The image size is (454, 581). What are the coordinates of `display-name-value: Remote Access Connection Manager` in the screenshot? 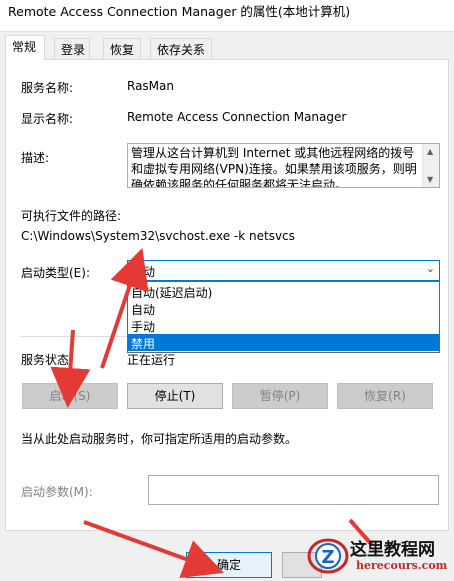 It's located at (236, 117).